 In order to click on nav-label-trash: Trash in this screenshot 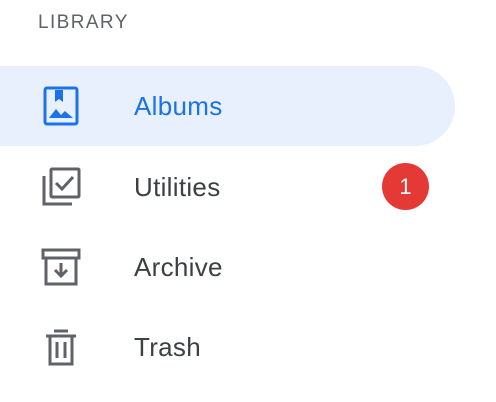, I will do `click(167, 346)`.